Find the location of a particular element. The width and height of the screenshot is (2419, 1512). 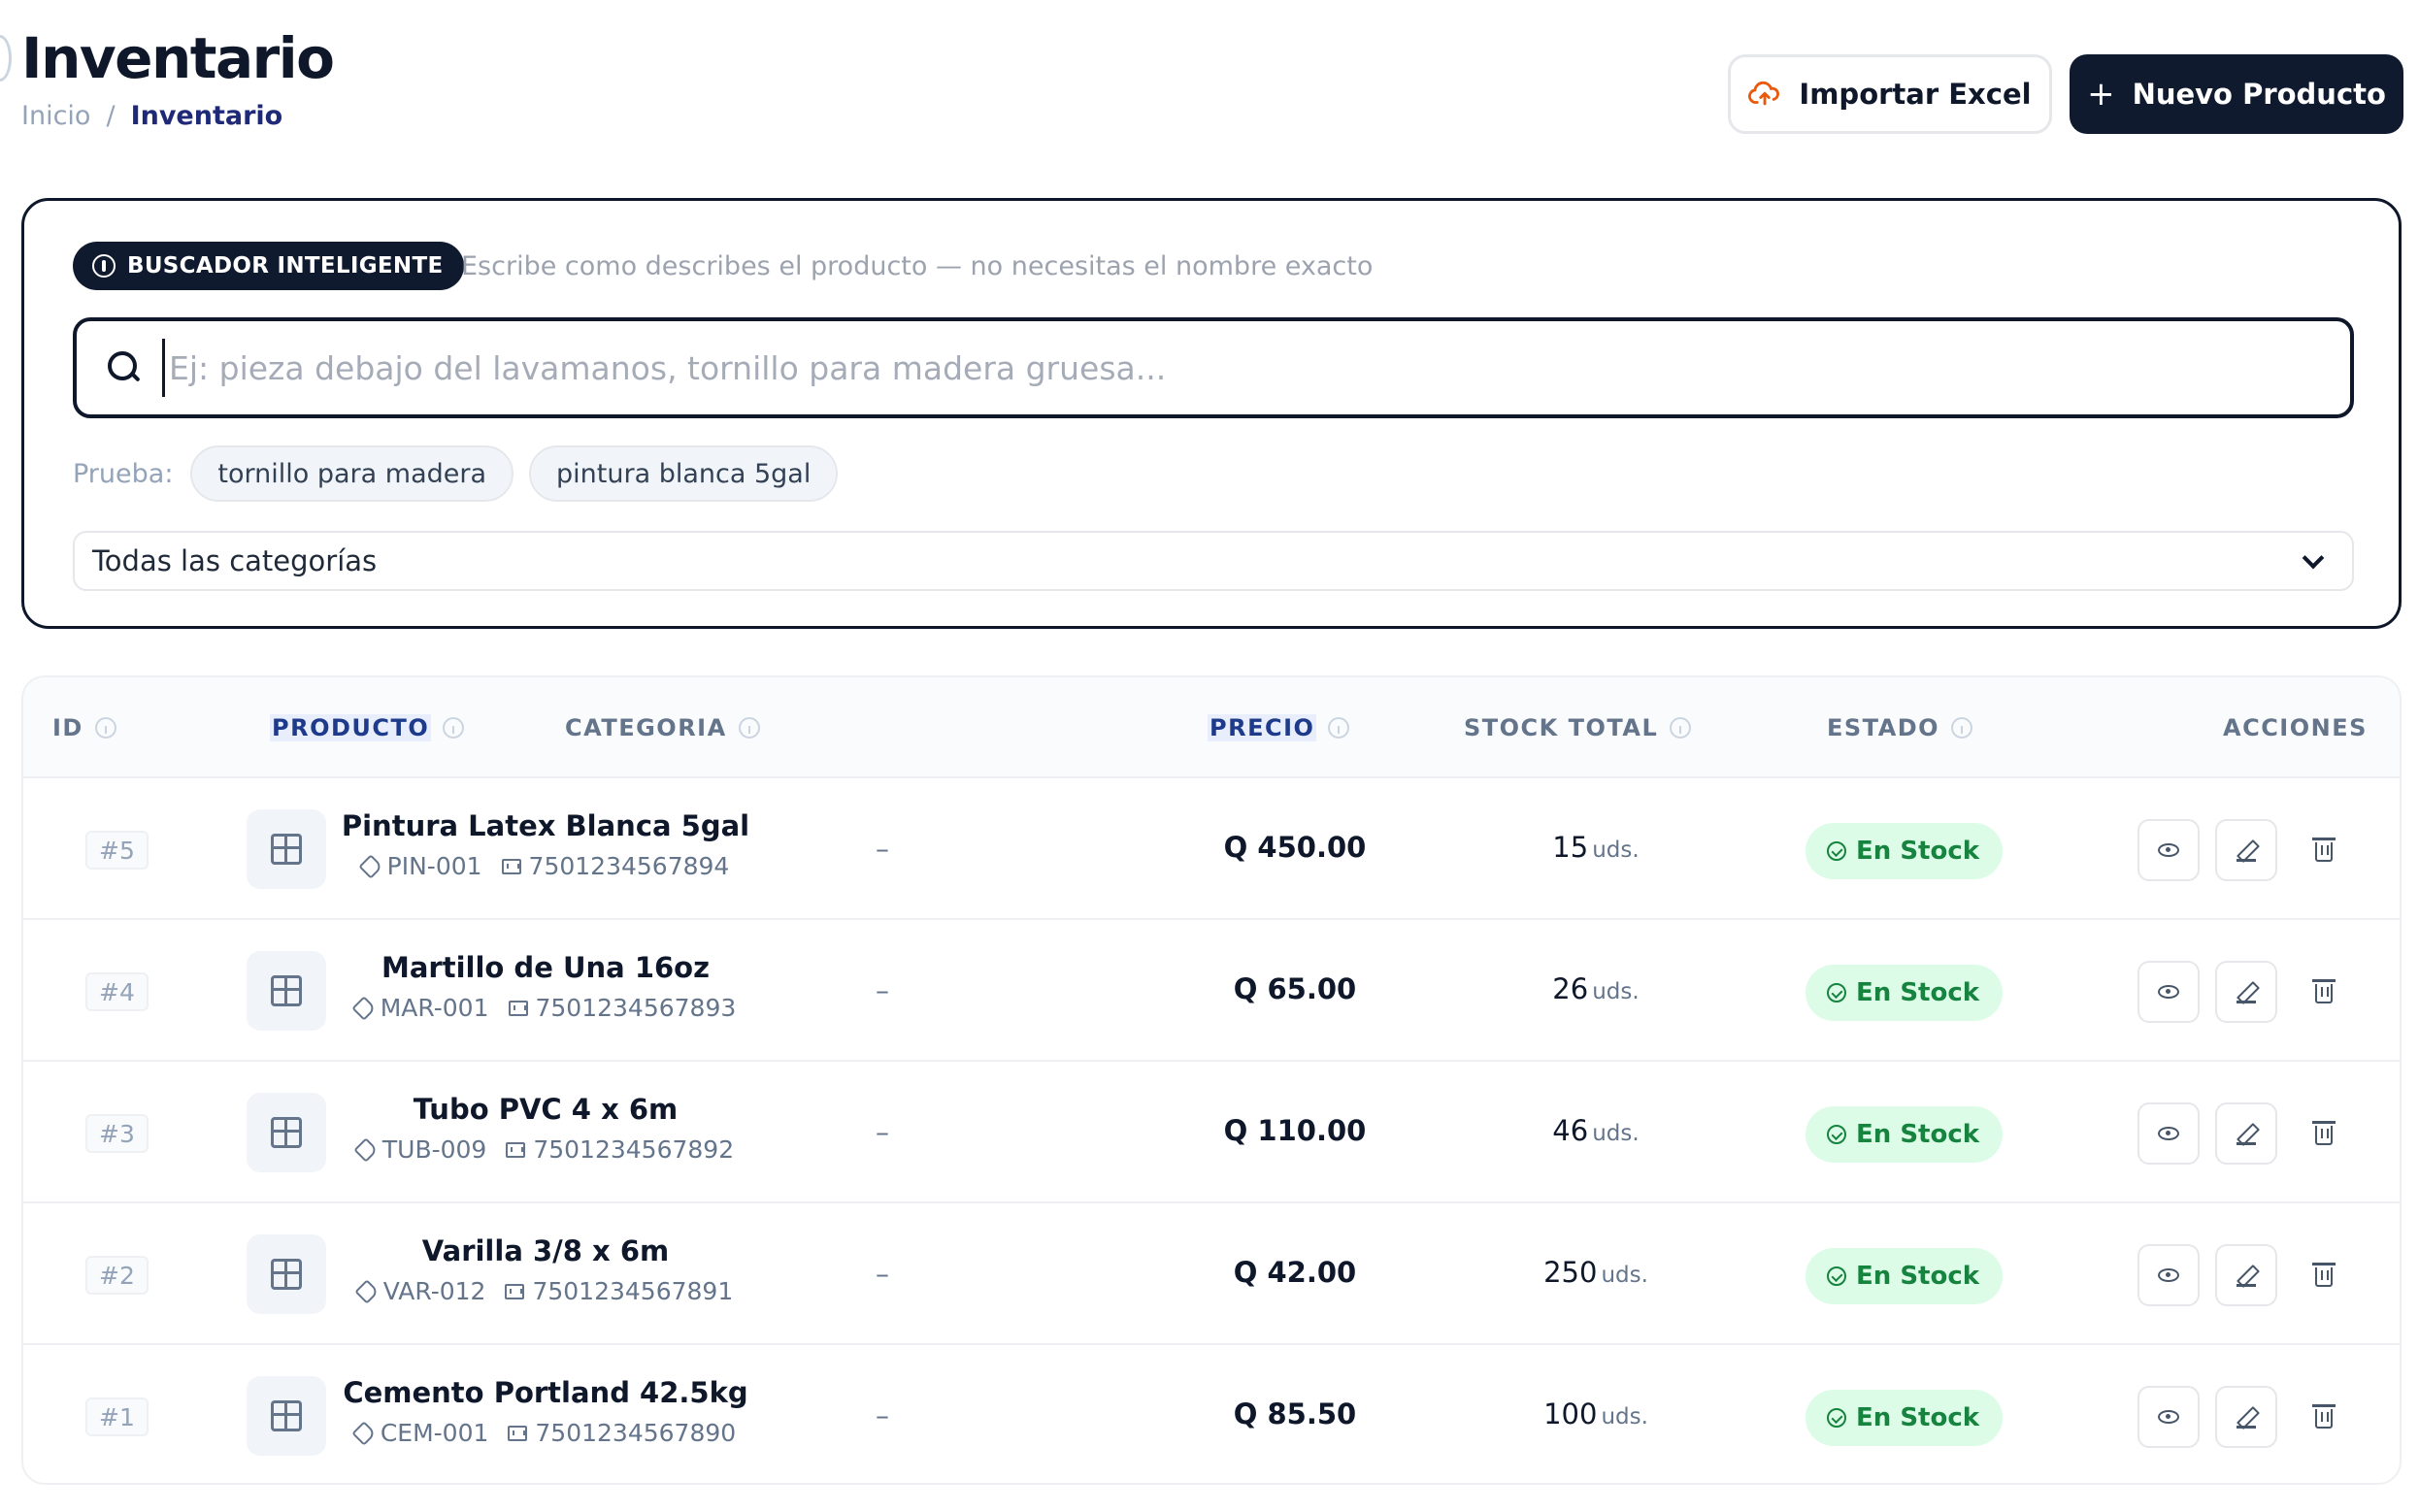

product-sku: CEM-001 is located at coordinates (435, 1433).